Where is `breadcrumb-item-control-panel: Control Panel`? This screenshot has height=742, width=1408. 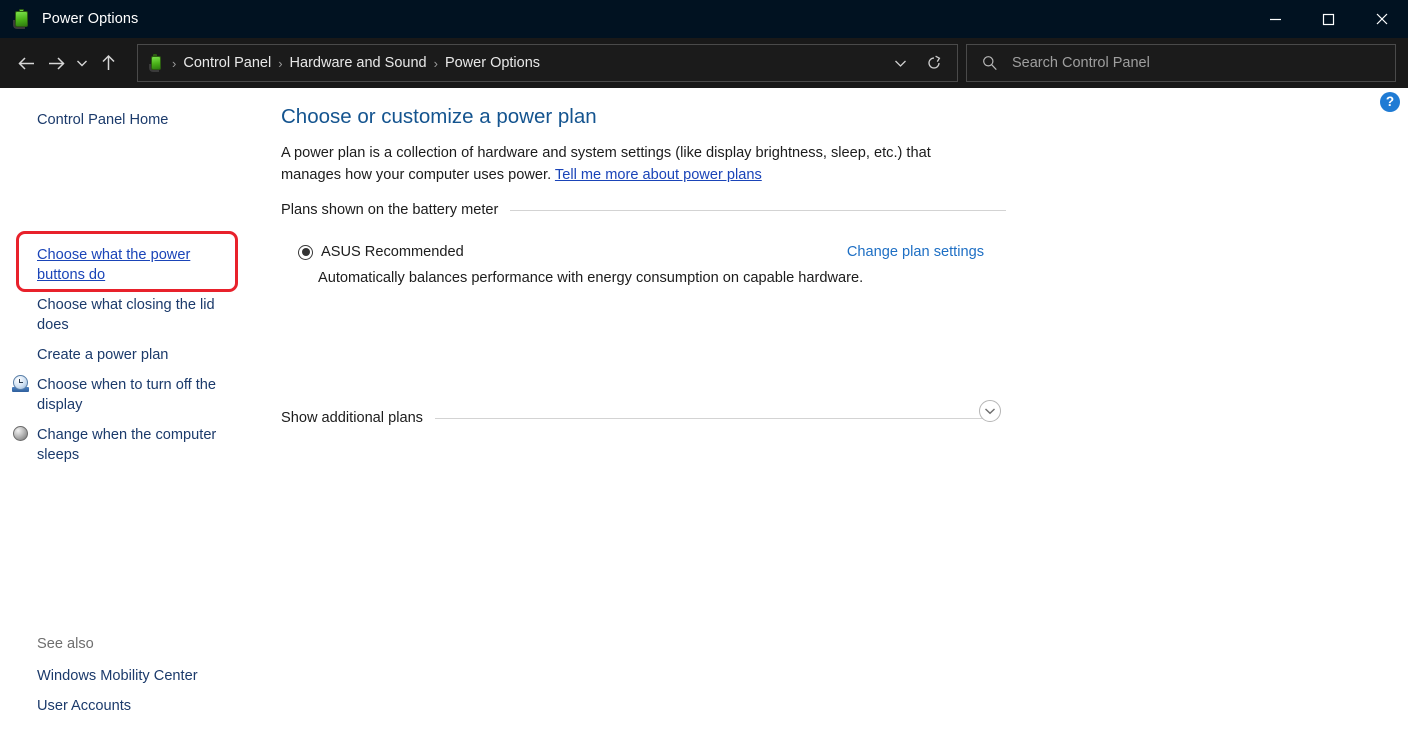
breadcrumb-item-control-panel: Control Panel is located at coordinates (227, 63).